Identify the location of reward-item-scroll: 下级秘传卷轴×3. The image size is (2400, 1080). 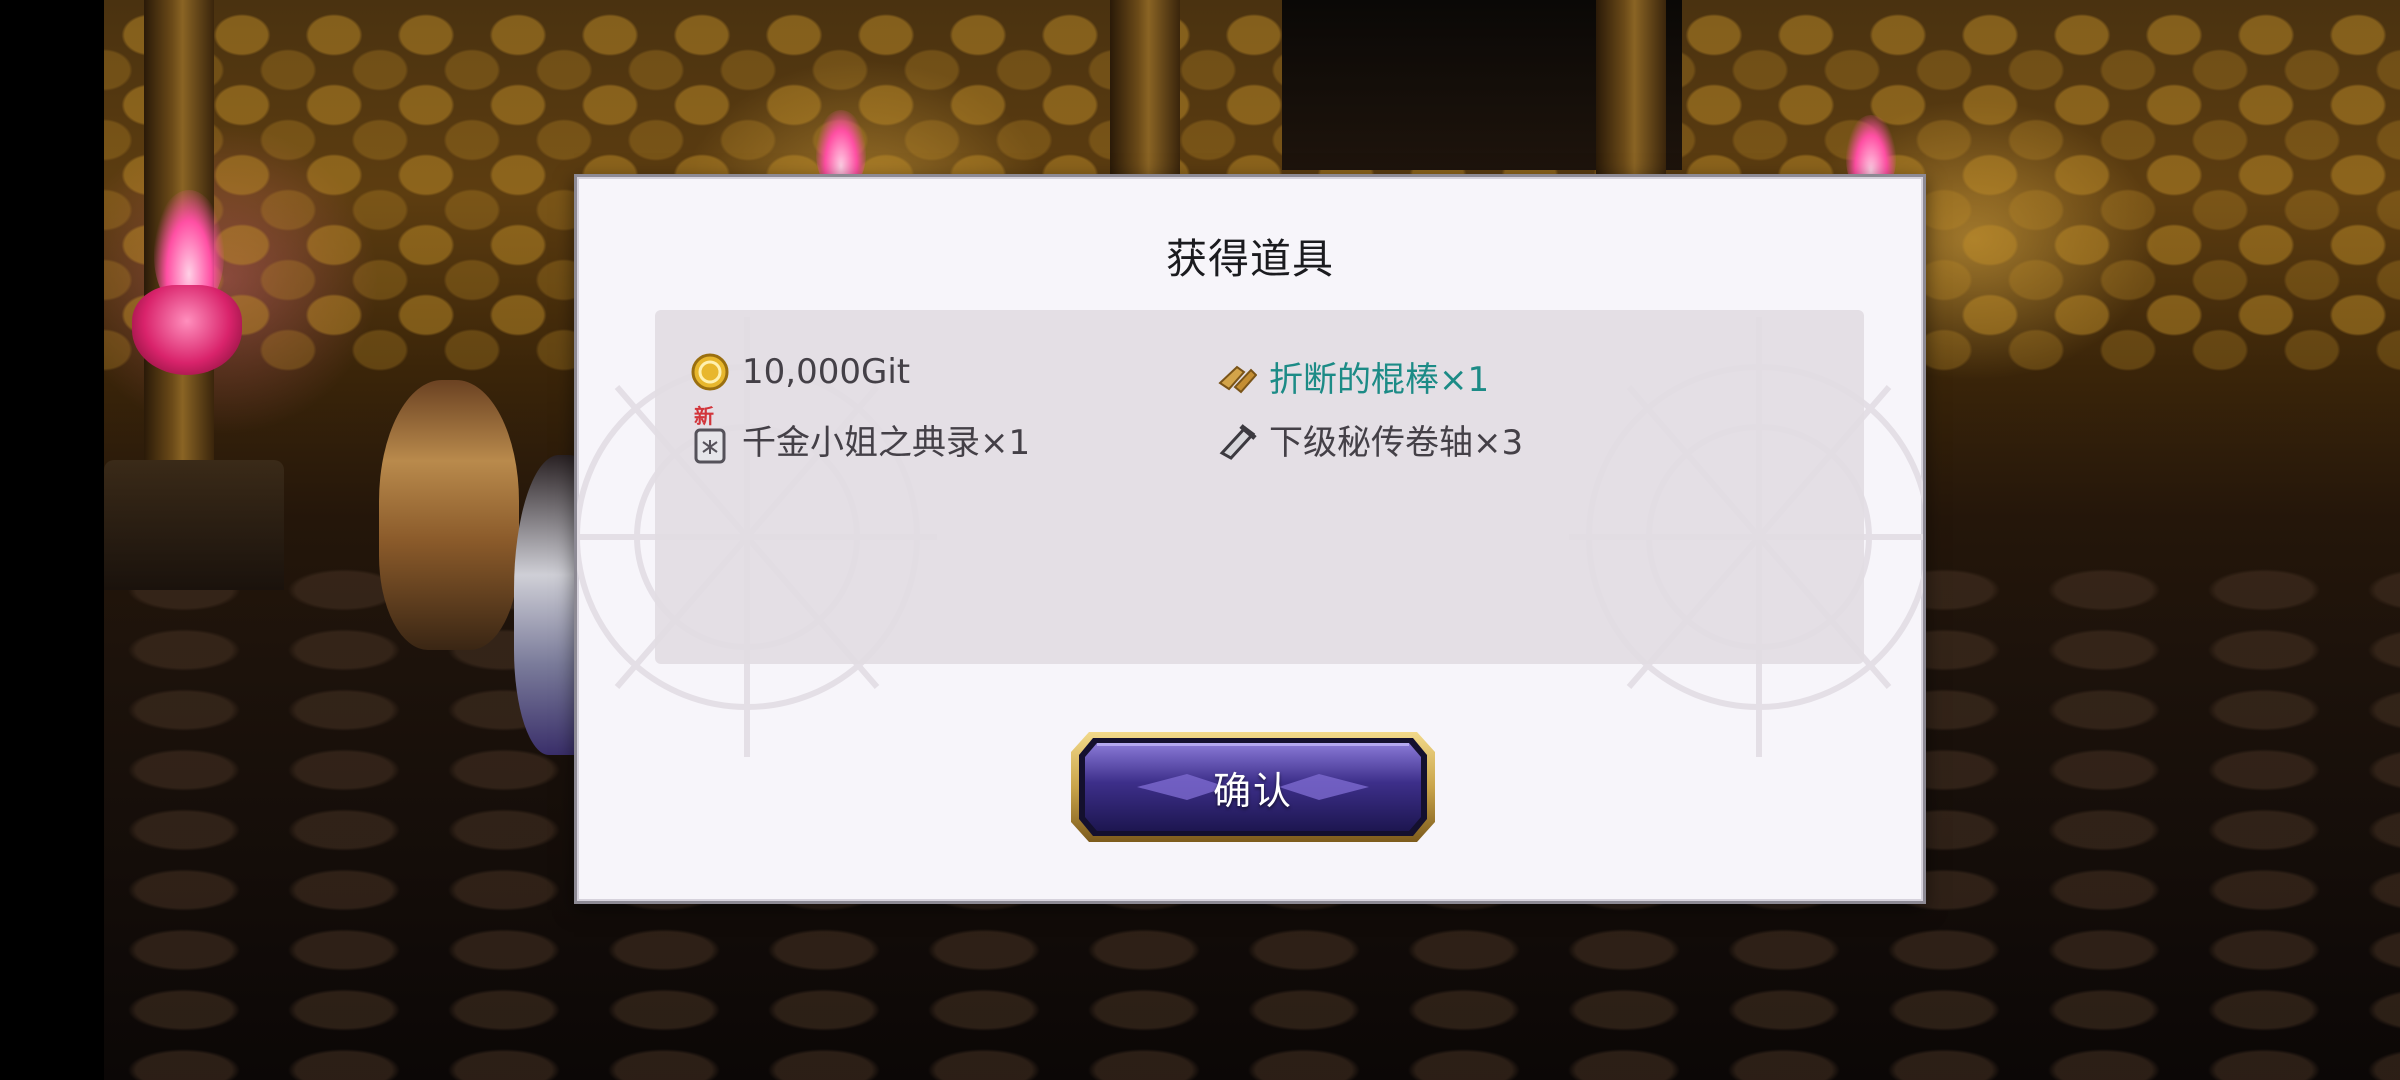
(1370, 439).